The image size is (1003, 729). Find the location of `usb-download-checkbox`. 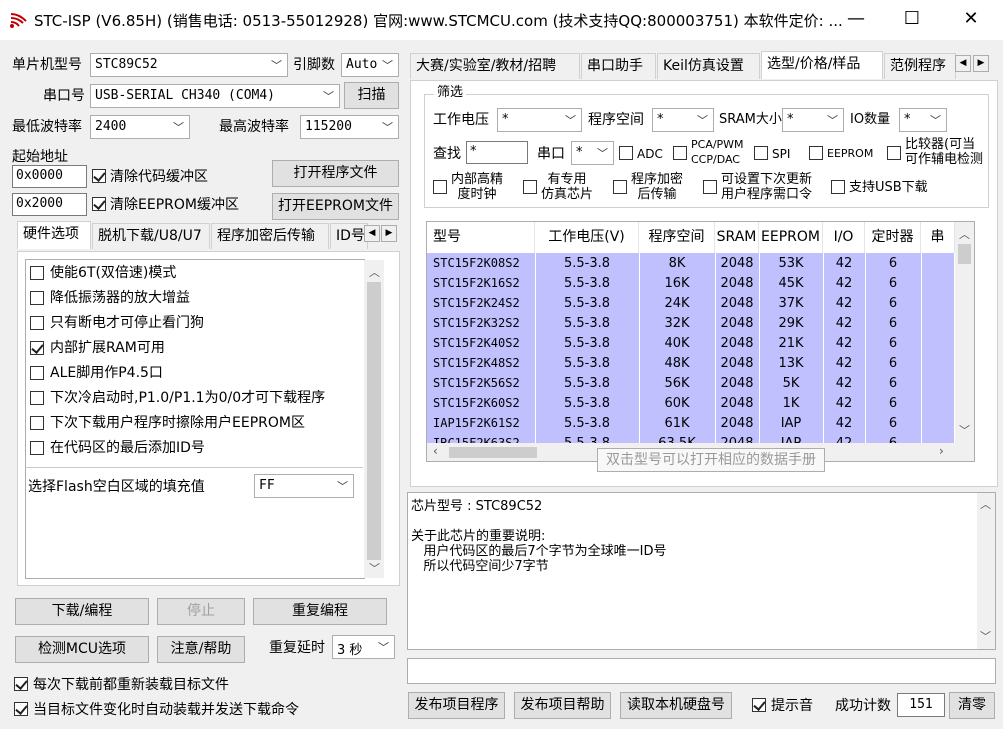

usb-download-checkbox is located at coordinates (838, 187).